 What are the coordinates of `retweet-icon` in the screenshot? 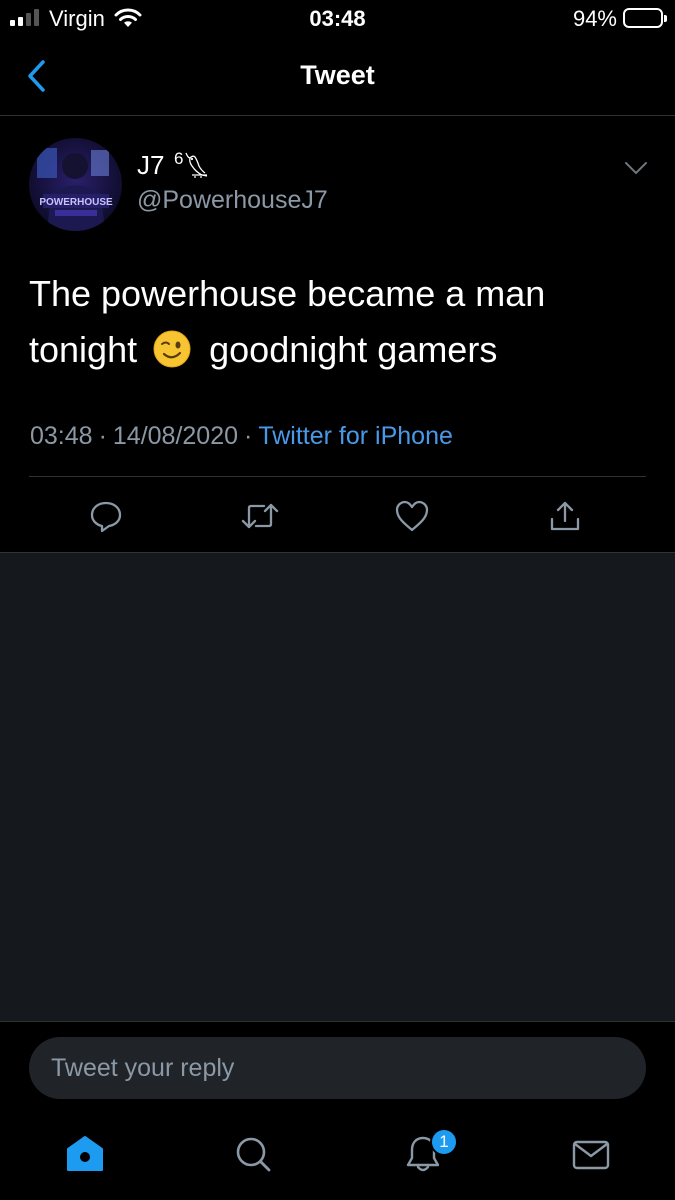 It's located at (260, 516).